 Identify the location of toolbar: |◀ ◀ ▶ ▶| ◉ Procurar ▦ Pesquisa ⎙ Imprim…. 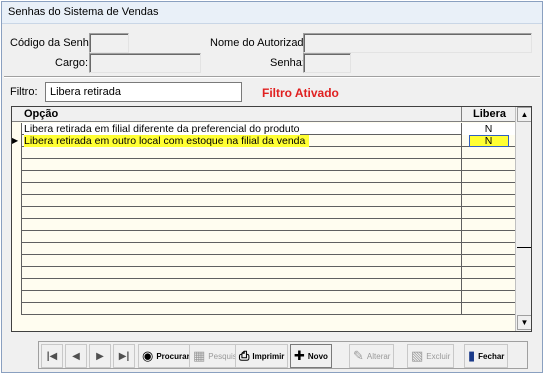
(283, 355).